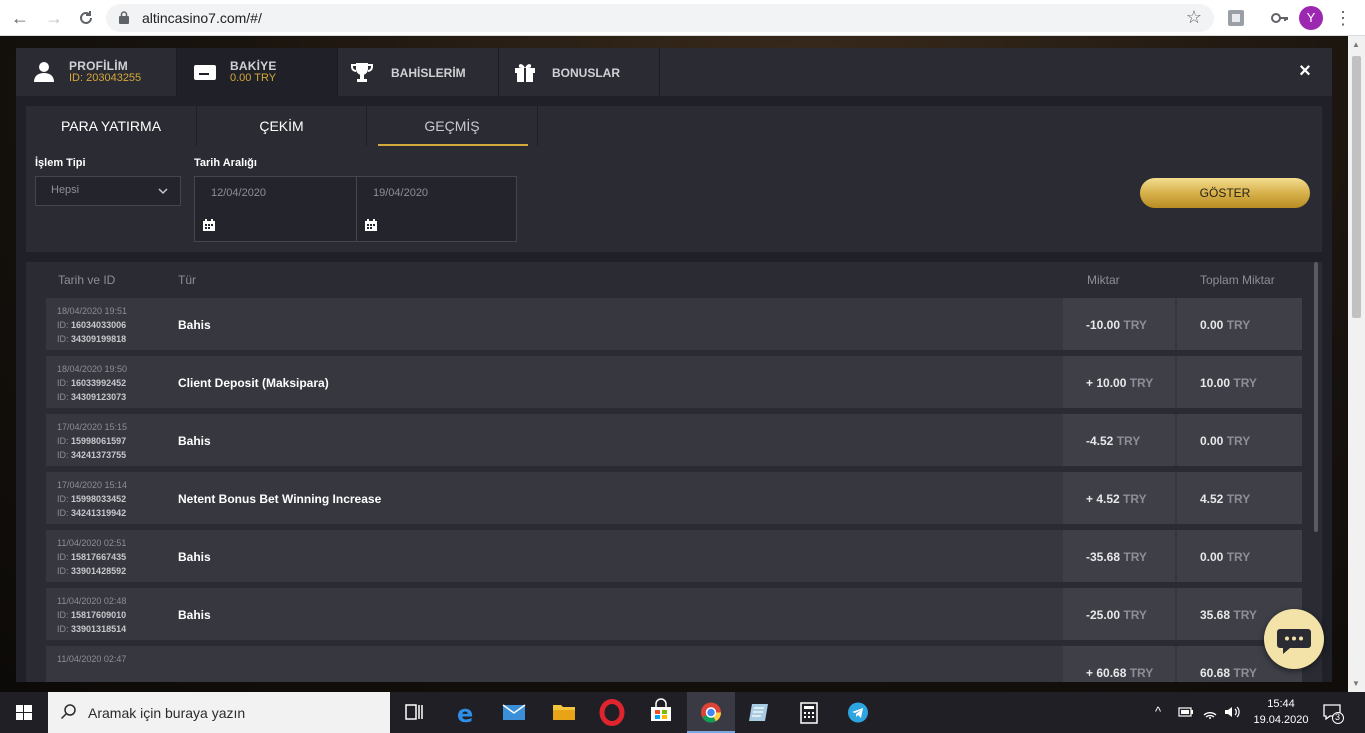 Image resolution: width=1365 pixels, height=733 pixels. I want to click on page-scrollbar: ▲ ▼, so click(1356, 364).